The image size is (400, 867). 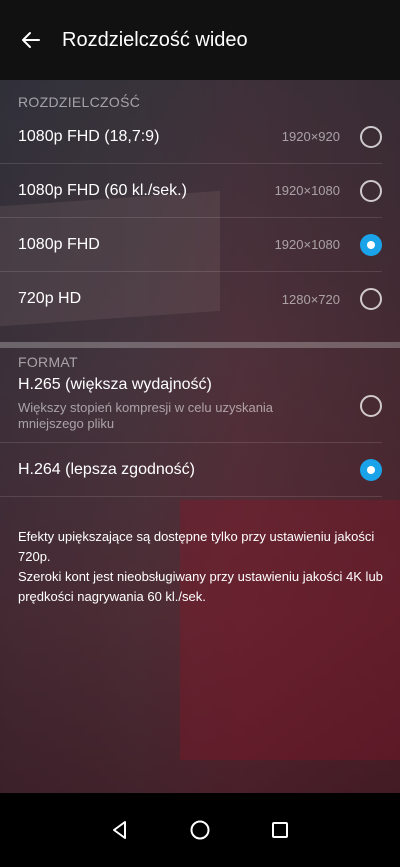 I want to click on resolution-section-header: ROZDZIELCZOŚĆ, so click(x=79, y=102).